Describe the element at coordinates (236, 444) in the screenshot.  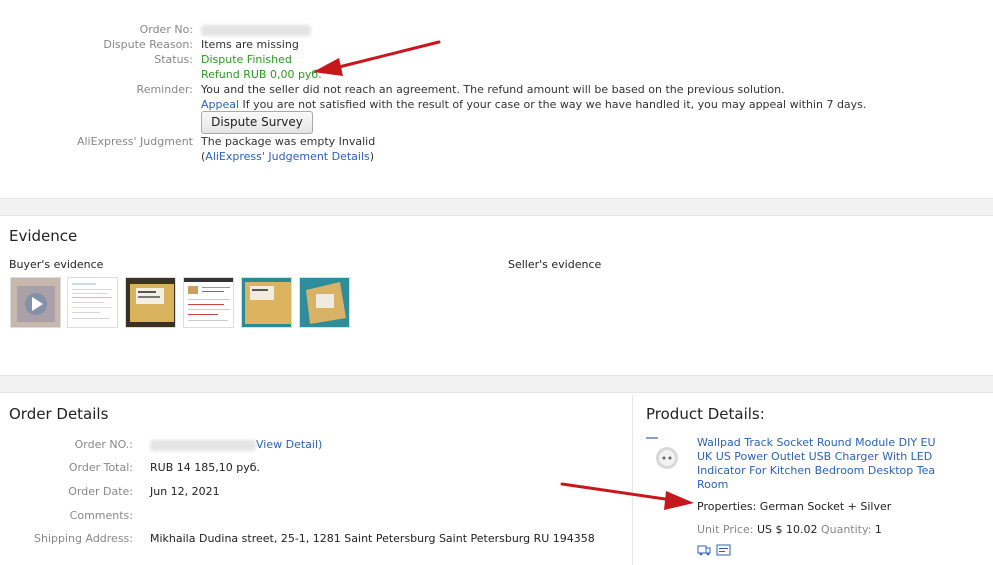
I see `order-no-detail-value: View Detail)` at that location.